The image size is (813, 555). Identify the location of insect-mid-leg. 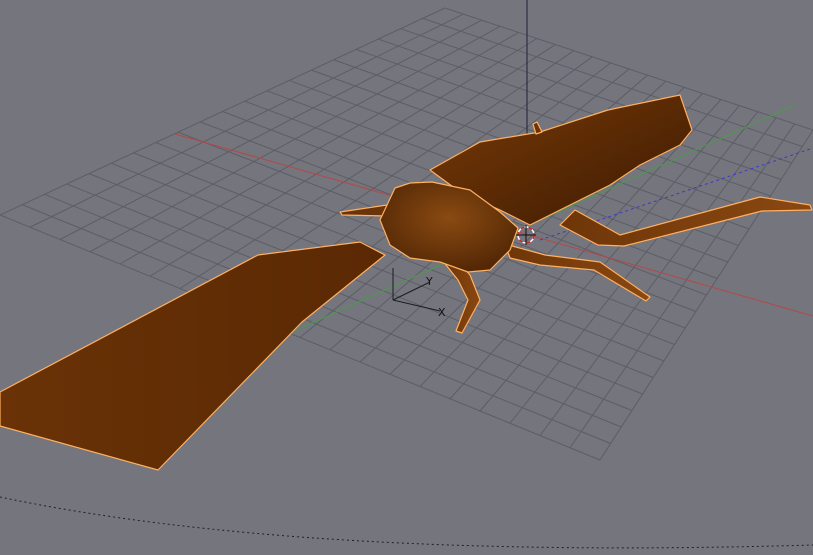
(577, 272).